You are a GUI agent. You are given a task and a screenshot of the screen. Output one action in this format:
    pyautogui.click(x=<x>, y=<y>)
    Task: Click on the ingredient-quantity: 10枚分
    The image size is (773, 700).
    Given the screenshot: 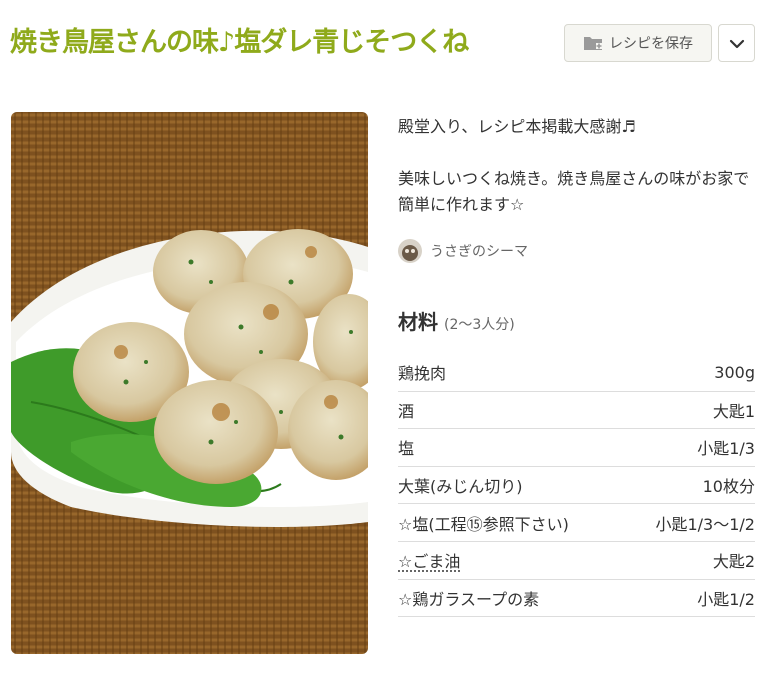 What is the action you would take?
    pyautogui.click(x=728, y=487)
    